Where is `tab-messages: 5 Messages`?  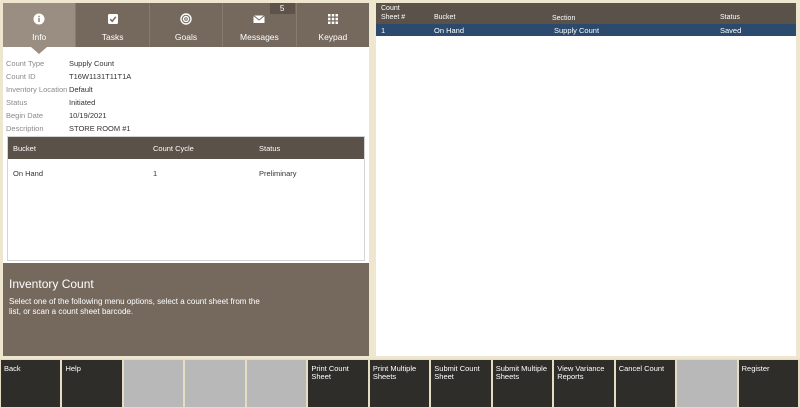 tab-messages: 5 Messages is located at coordinates (258, 25).